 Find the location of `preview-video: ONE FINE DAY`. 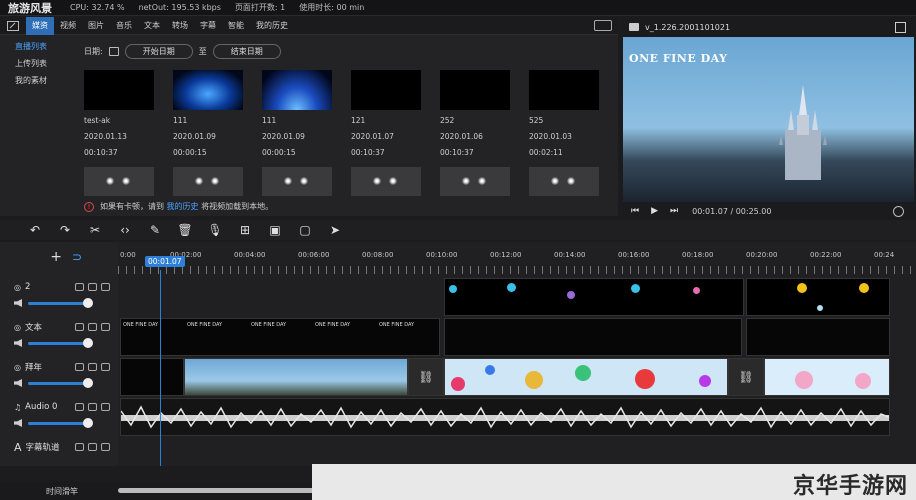

preview-video: ONE FINE DAY is located at coordinates (768, 119).